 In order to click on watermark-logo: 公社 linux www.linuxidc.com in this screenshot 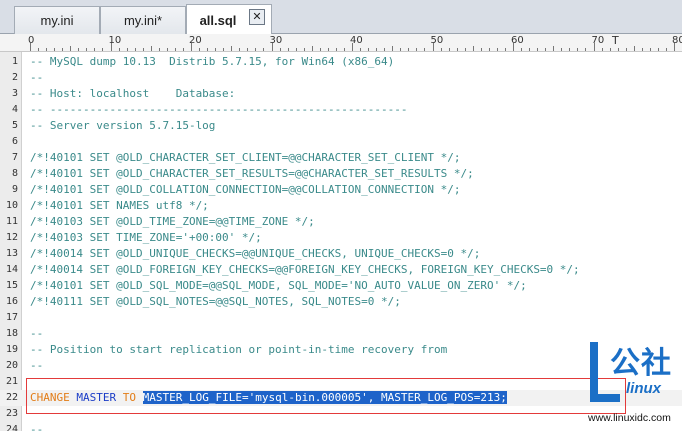, I will do `click(635, 383)`.